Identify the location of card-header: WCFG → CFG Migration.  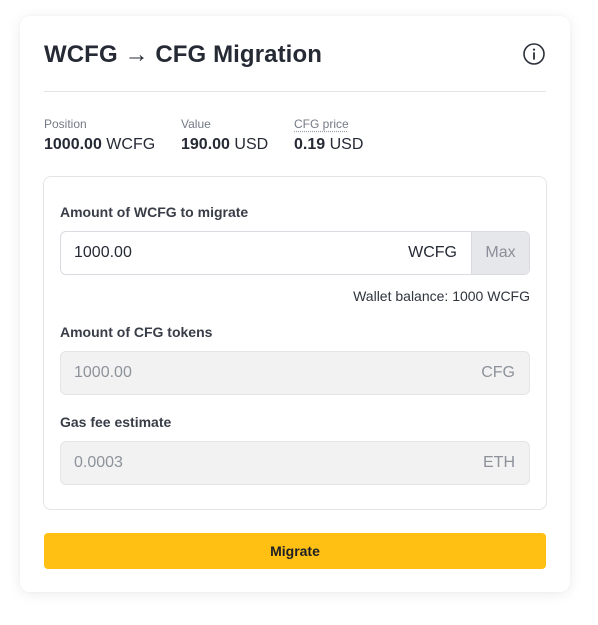
(295, 55).